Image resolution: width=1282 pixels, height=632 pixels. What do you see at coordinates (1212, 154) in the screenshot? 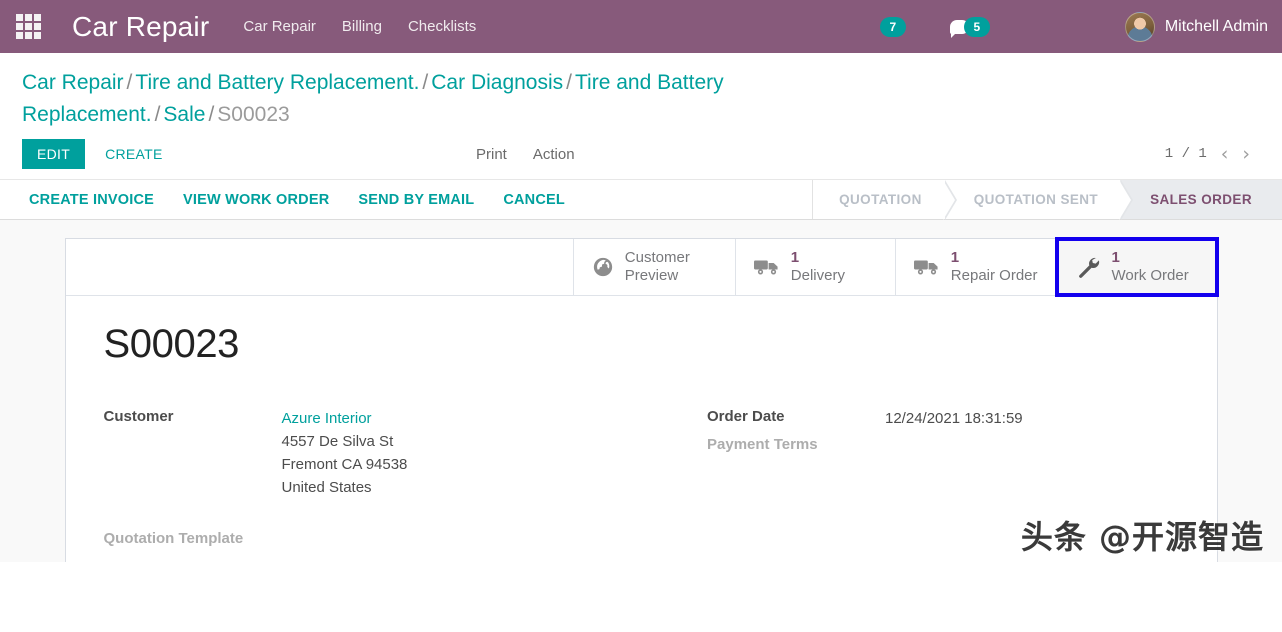
I see `record-pager: 1 / 1 ‹ ›` at bounding box center [1212, 154].